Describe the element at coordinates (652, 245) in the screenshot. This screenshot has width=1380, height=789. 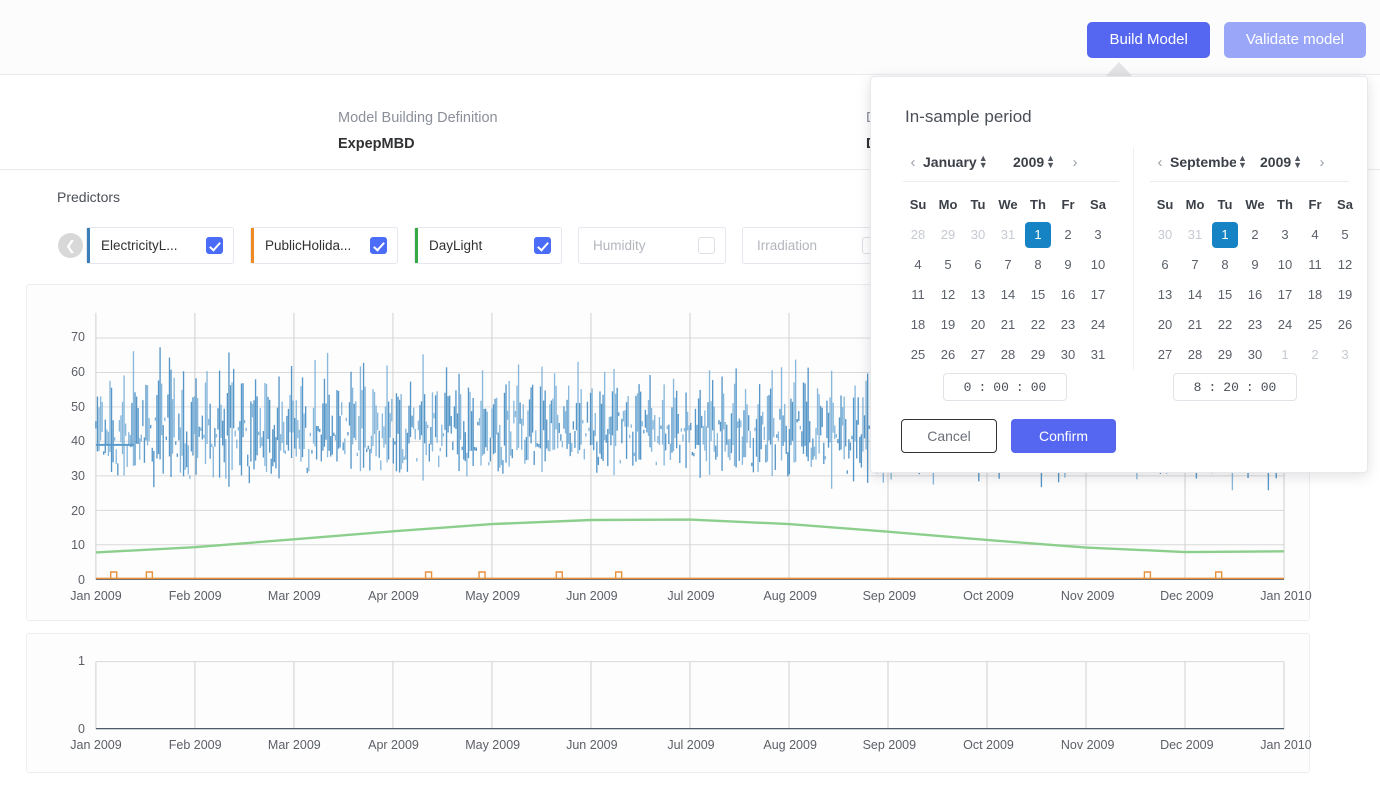
I see `predictor-chip: Humidity` at that location.